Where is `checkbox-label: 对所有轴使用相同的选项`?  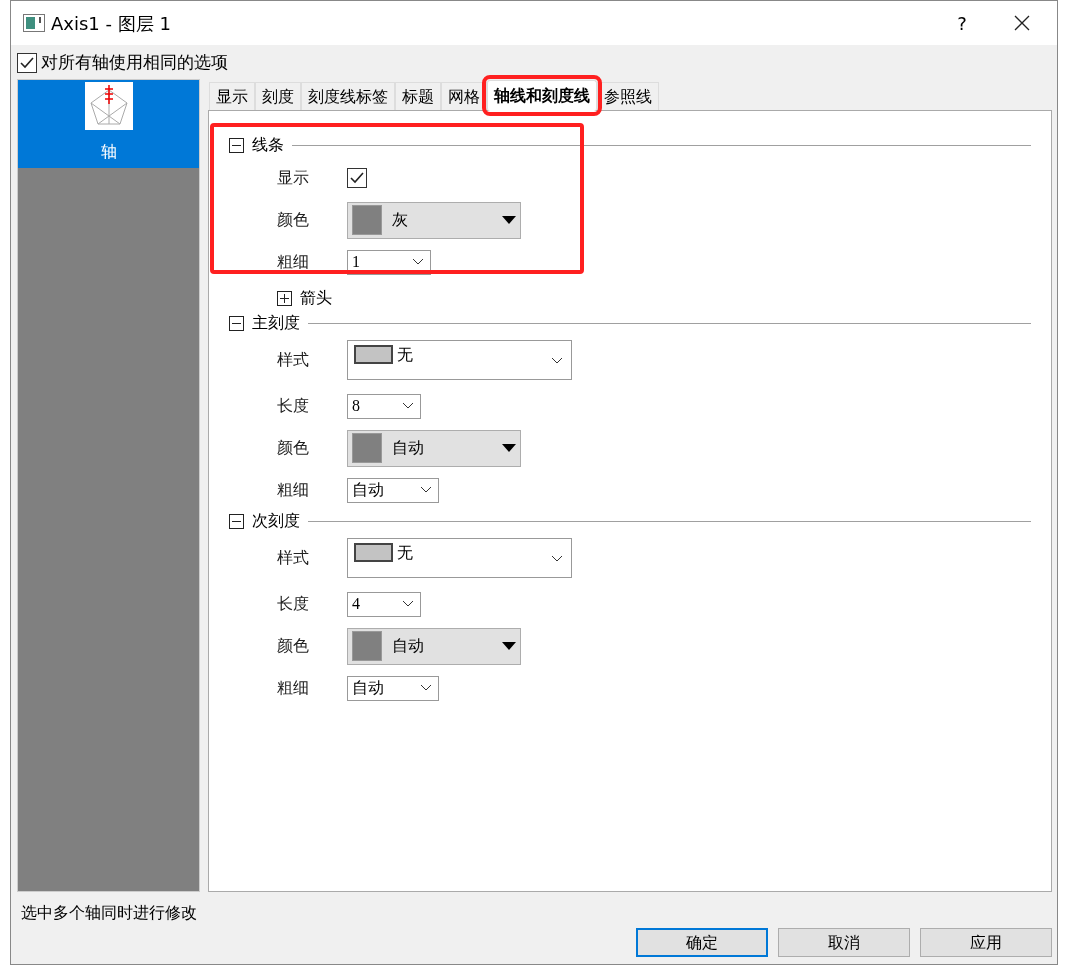
checkbox-label: 对所有轴使用相同的选项 is located at coordinates (134, 63).